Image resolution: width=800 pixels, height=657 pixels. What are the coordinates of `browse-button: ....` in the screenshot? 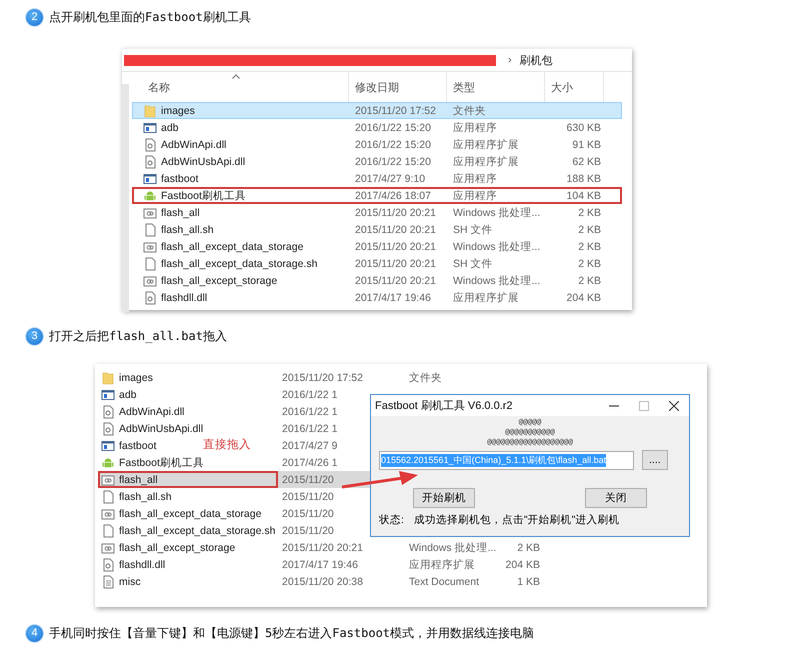 It's located at (655, 460).